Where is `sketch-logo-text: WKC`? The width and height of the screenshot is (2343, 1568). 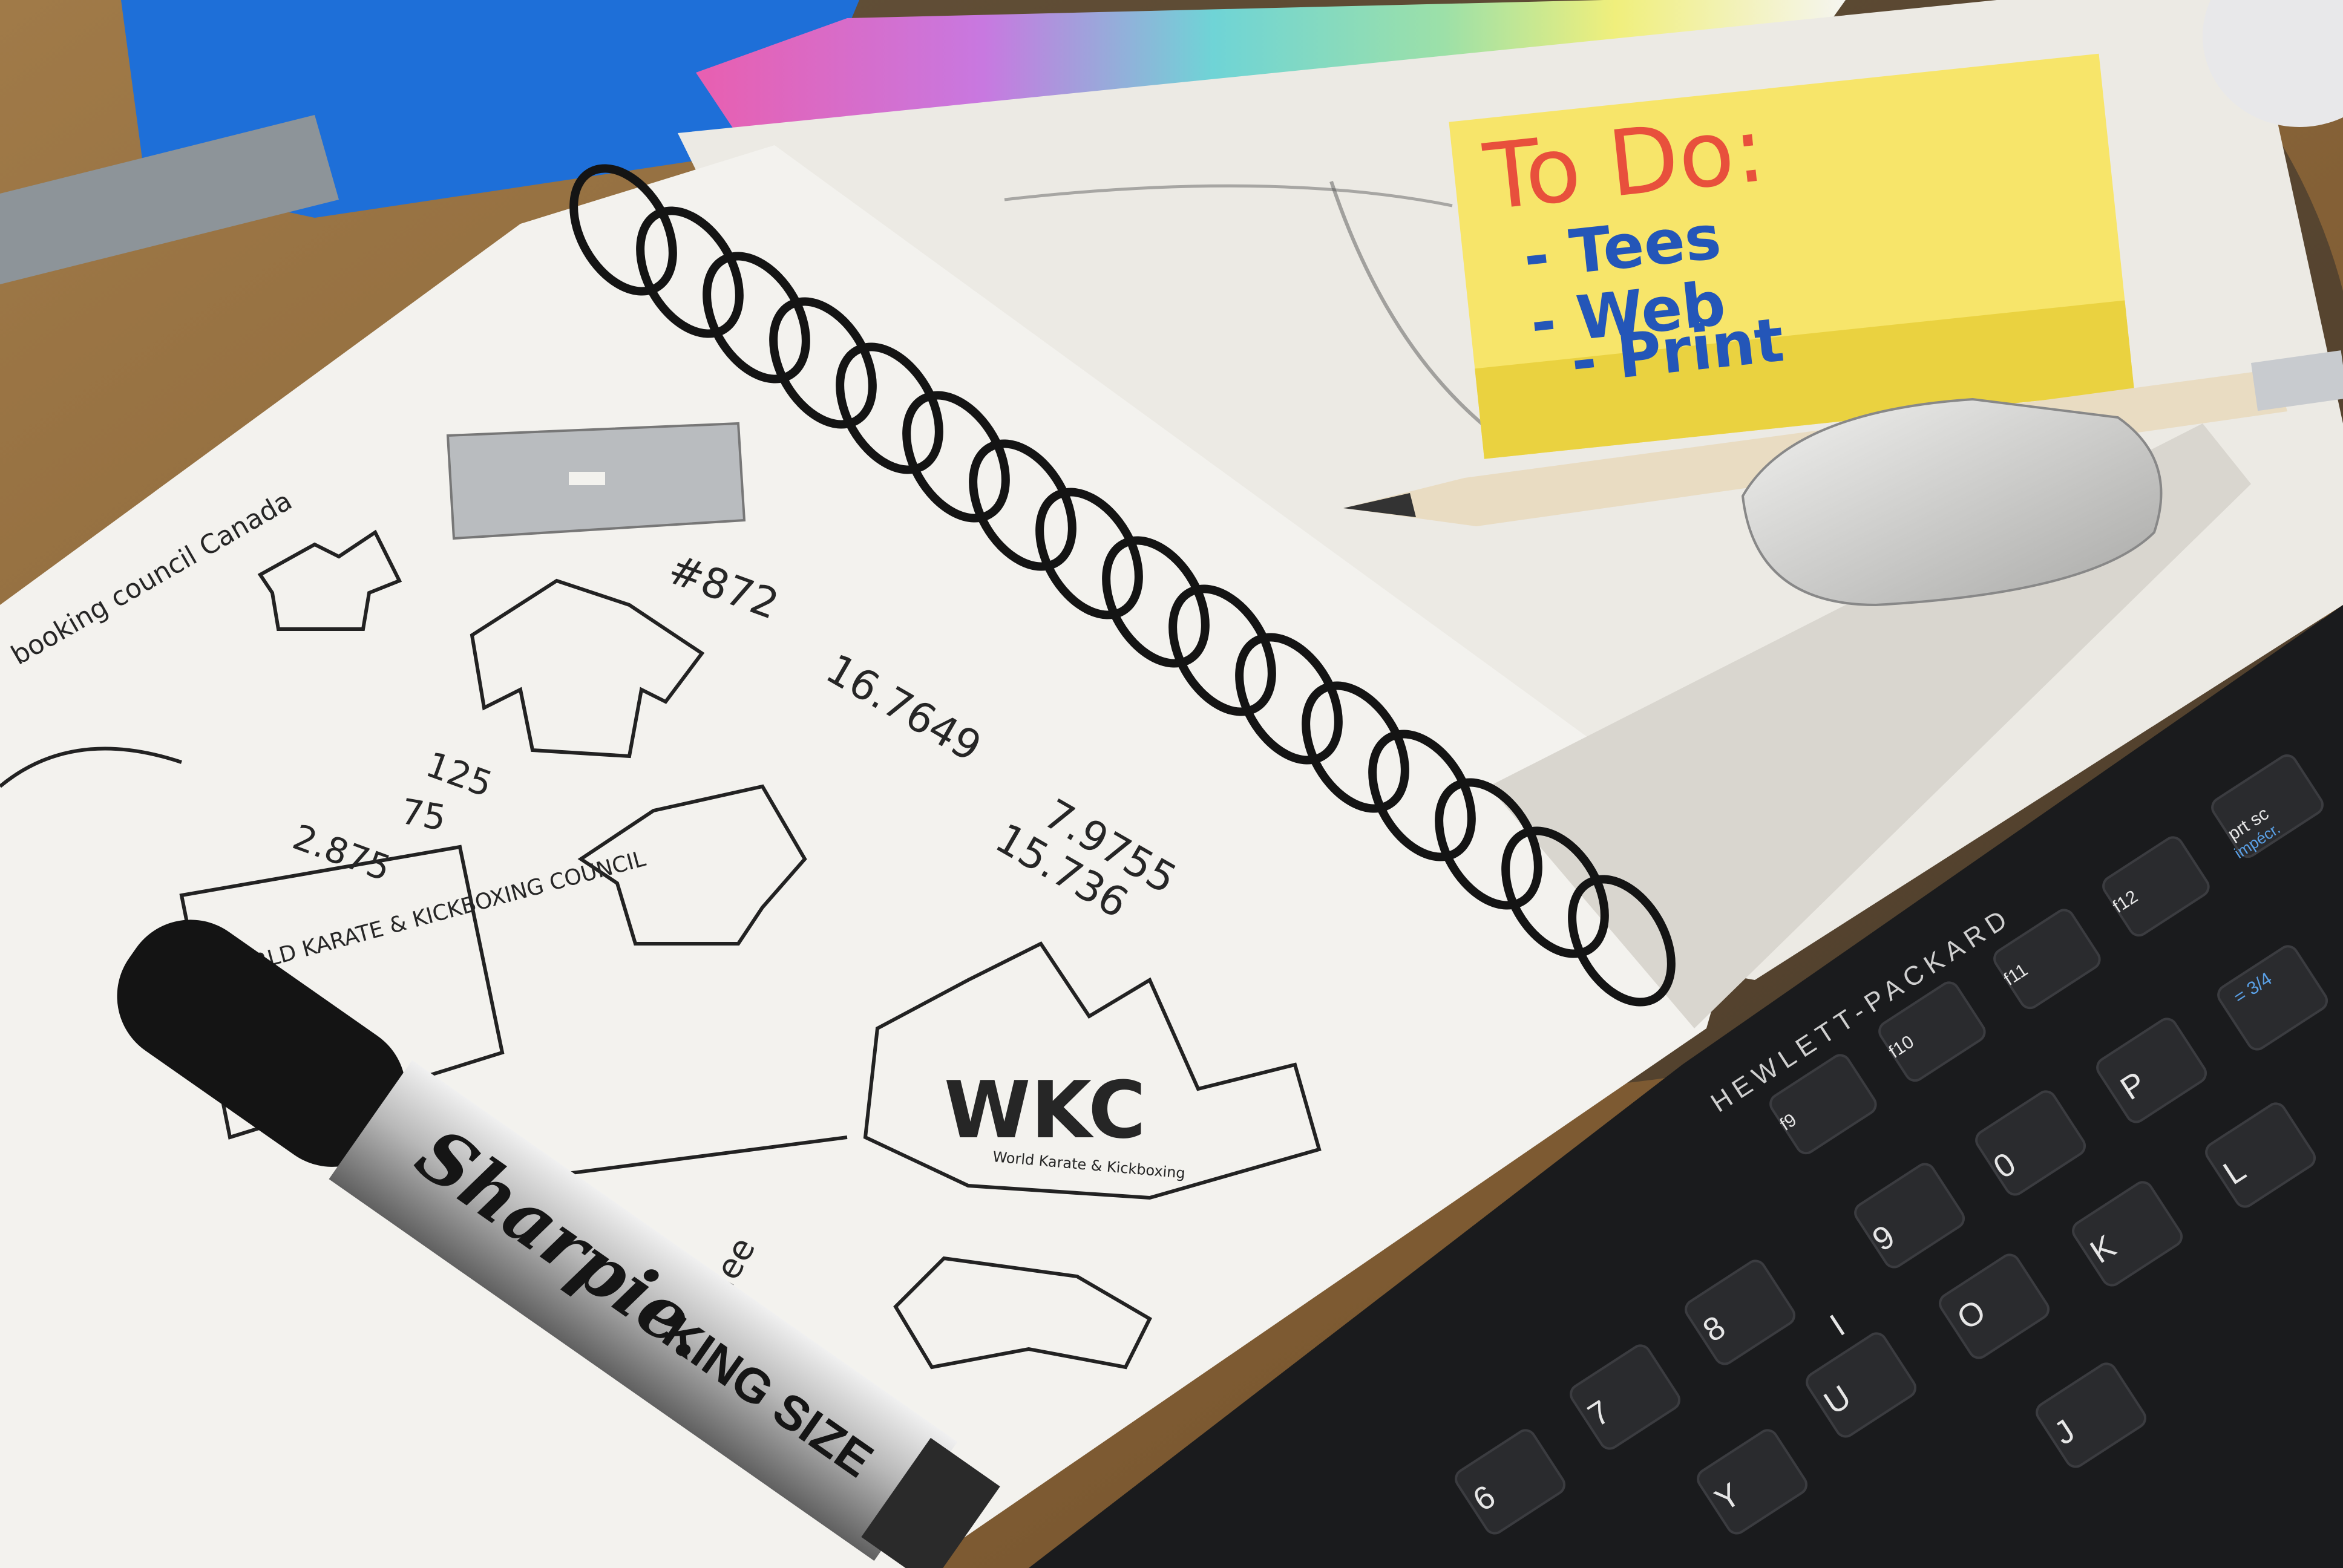
sketch-logo-text: WKC is located at coordinates (1045, 1110).